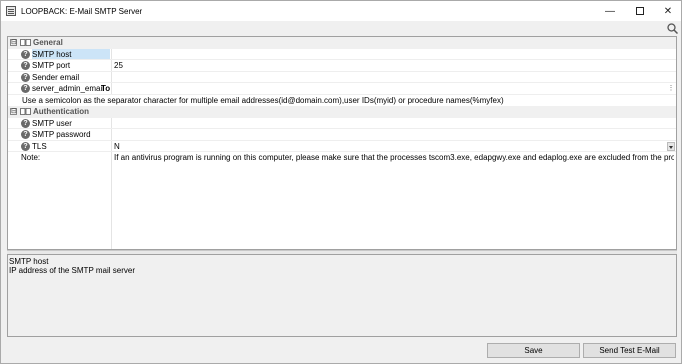  What do you see at coordinates (342, 43) in the screenshot?
I see `category-general: ⊟ General` at bounding box center [342, 43].